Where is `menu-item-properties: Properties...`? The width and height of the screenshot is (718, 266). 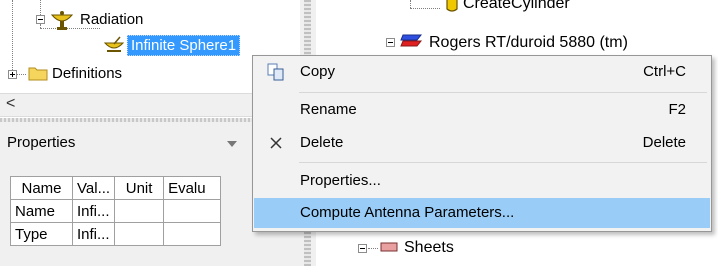
menu-item-properties: Properties... is located at coordinates (482, 181).